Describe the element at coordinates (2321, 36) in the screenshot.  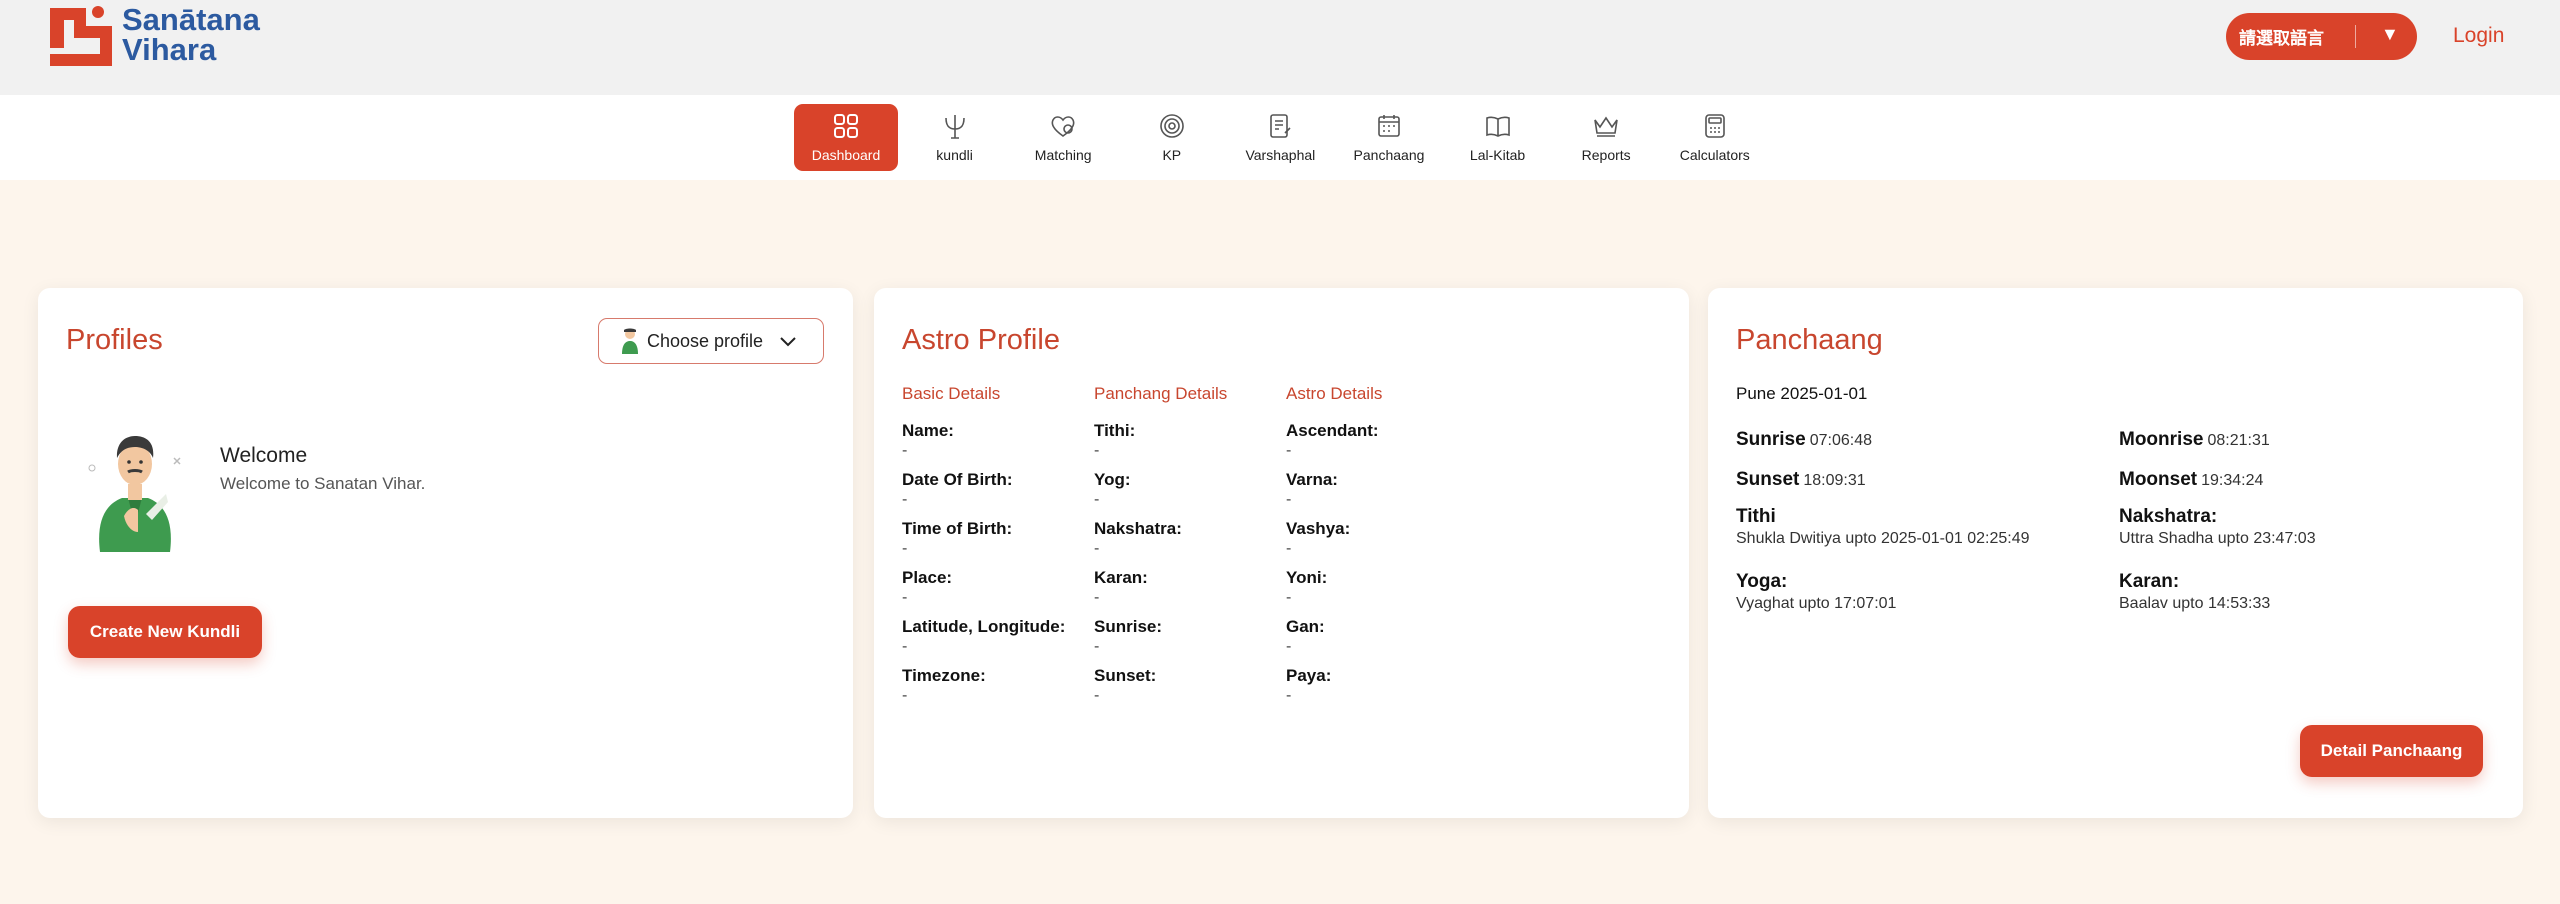
I see `language-selector: 請選取語言 ▼` at that location.